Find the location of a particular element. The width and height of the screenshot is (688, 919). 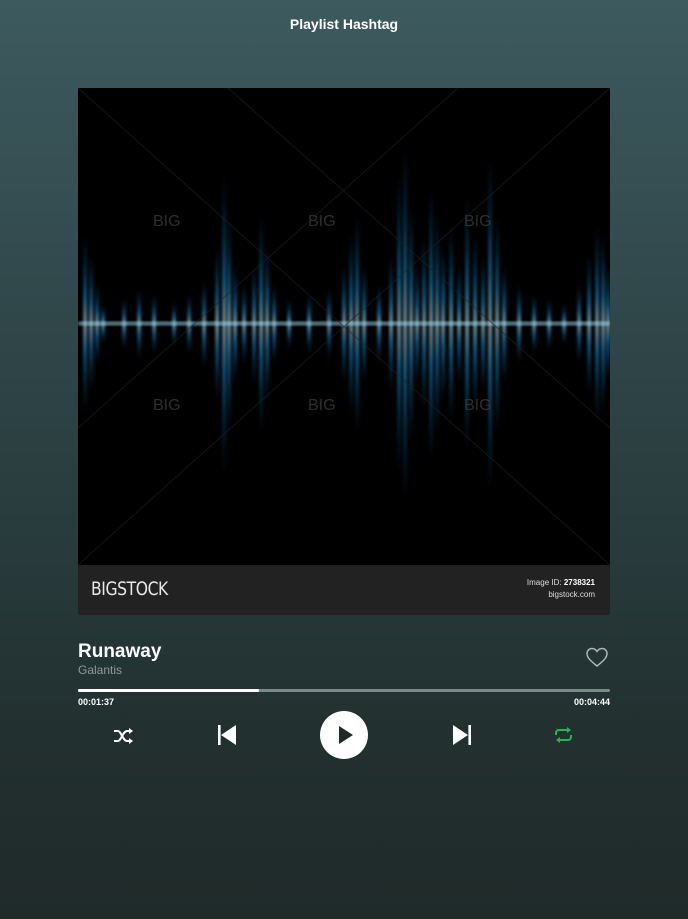

track-artist: Galantis is located at coordinates (100, 670).